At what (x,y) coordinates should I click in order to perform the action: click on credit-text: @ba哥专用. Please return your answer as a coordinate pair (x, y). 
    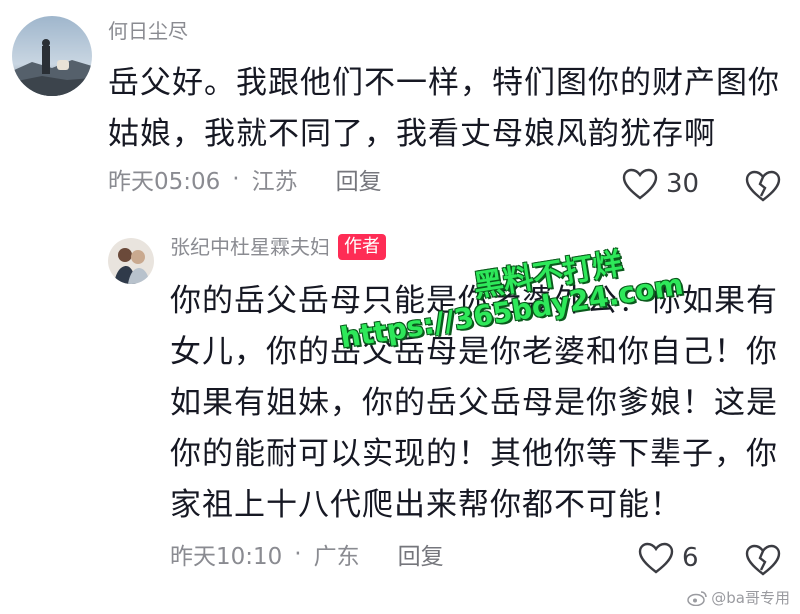
    Looking at the image, I should click on (750, 598).